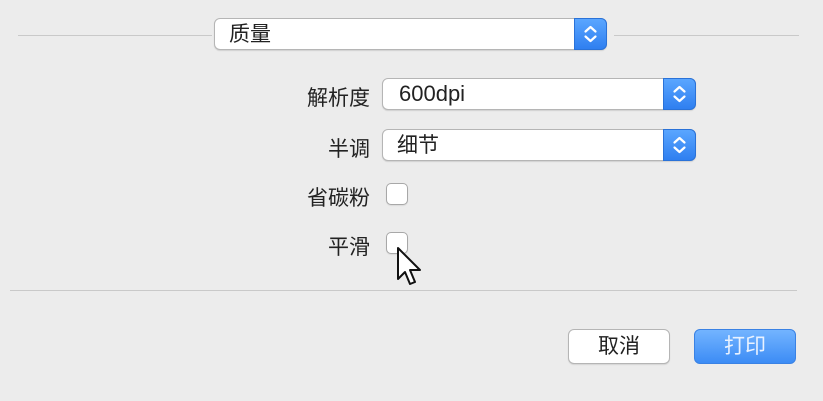 This screenshot has height=401, width=823. I want to click on section-popup-value: 质量, so click(250, 34).